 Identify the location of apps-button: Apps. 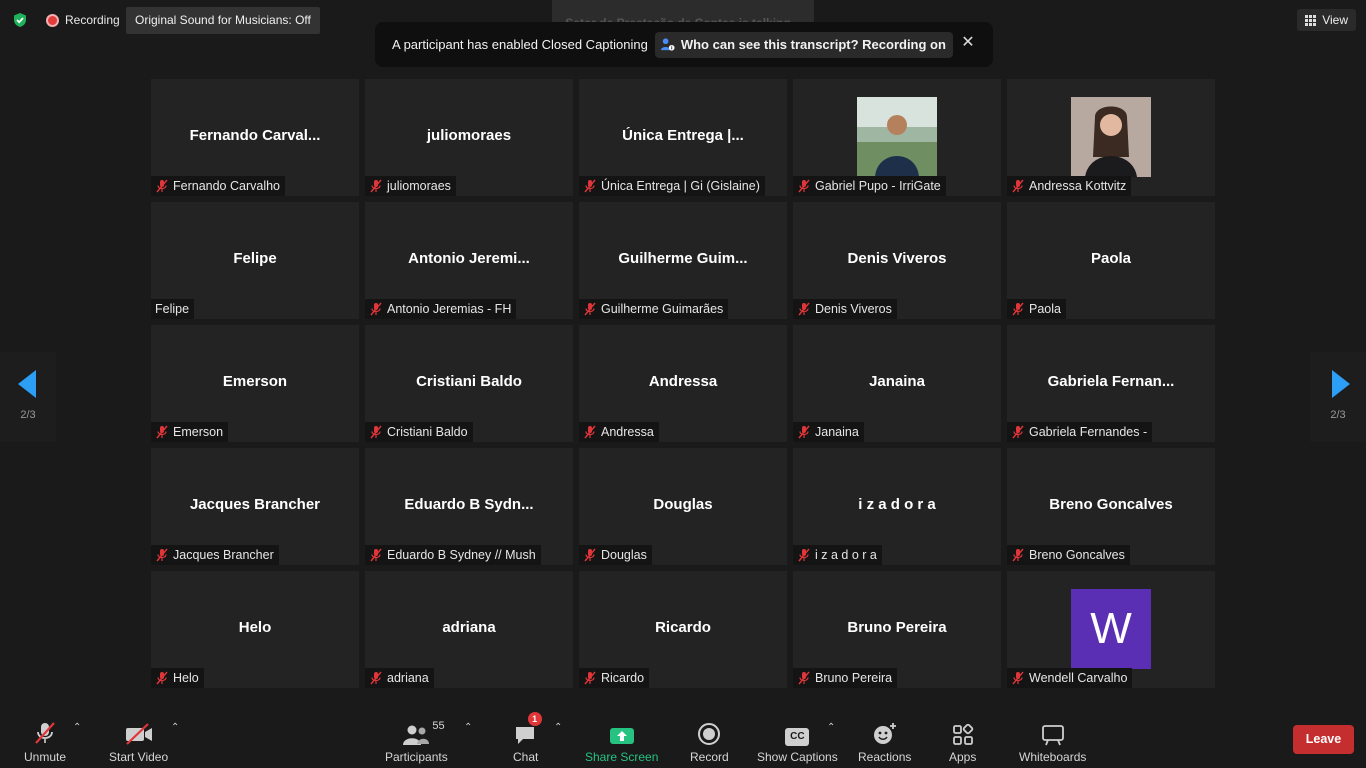
(962, 741).